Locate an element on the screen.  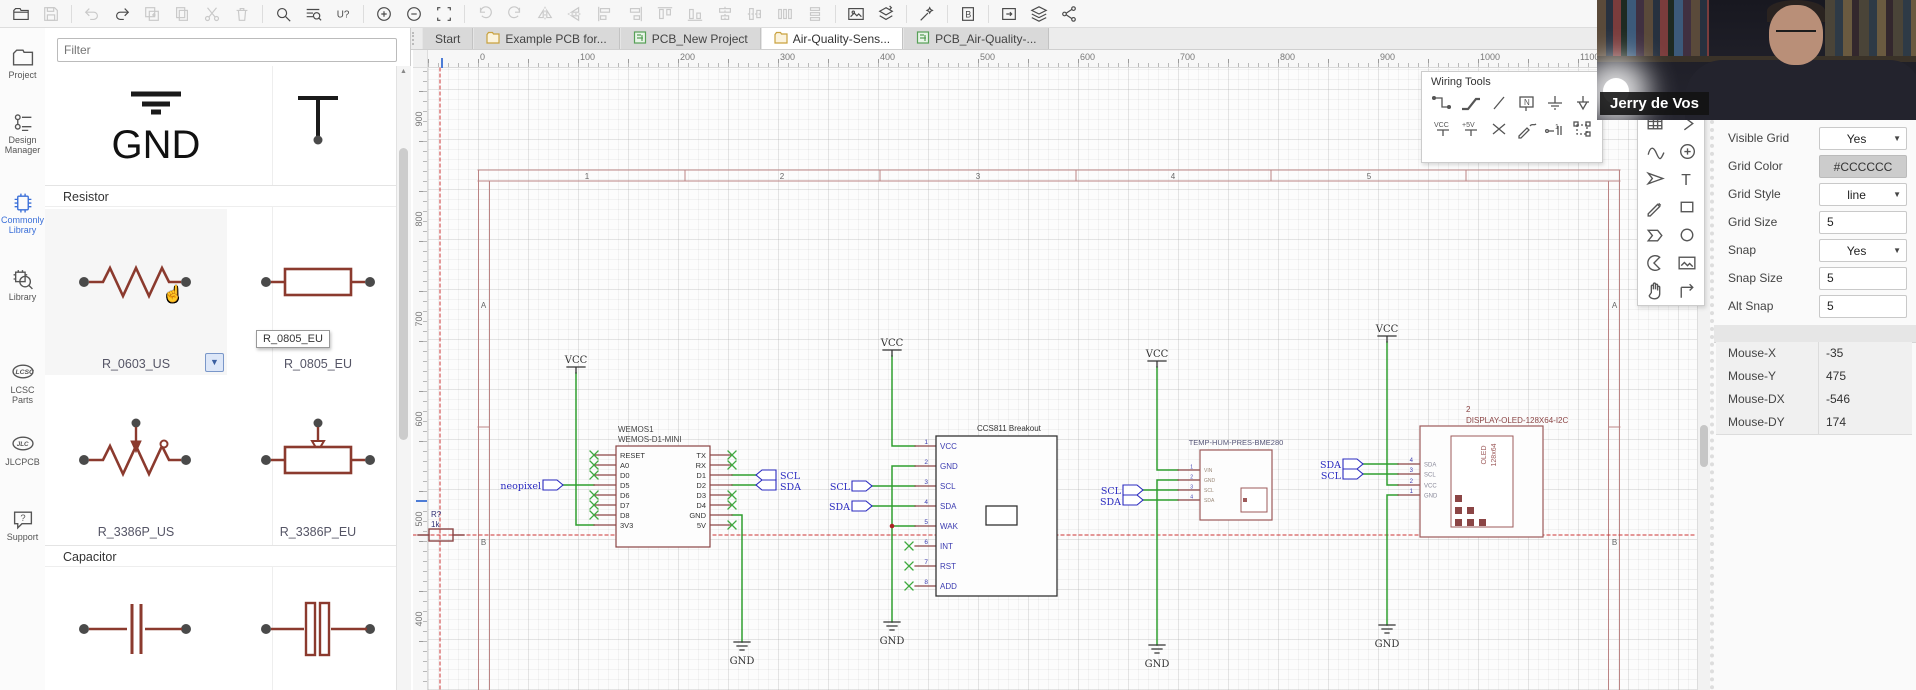
pencil-icon is located at coordinates (1655, 207).